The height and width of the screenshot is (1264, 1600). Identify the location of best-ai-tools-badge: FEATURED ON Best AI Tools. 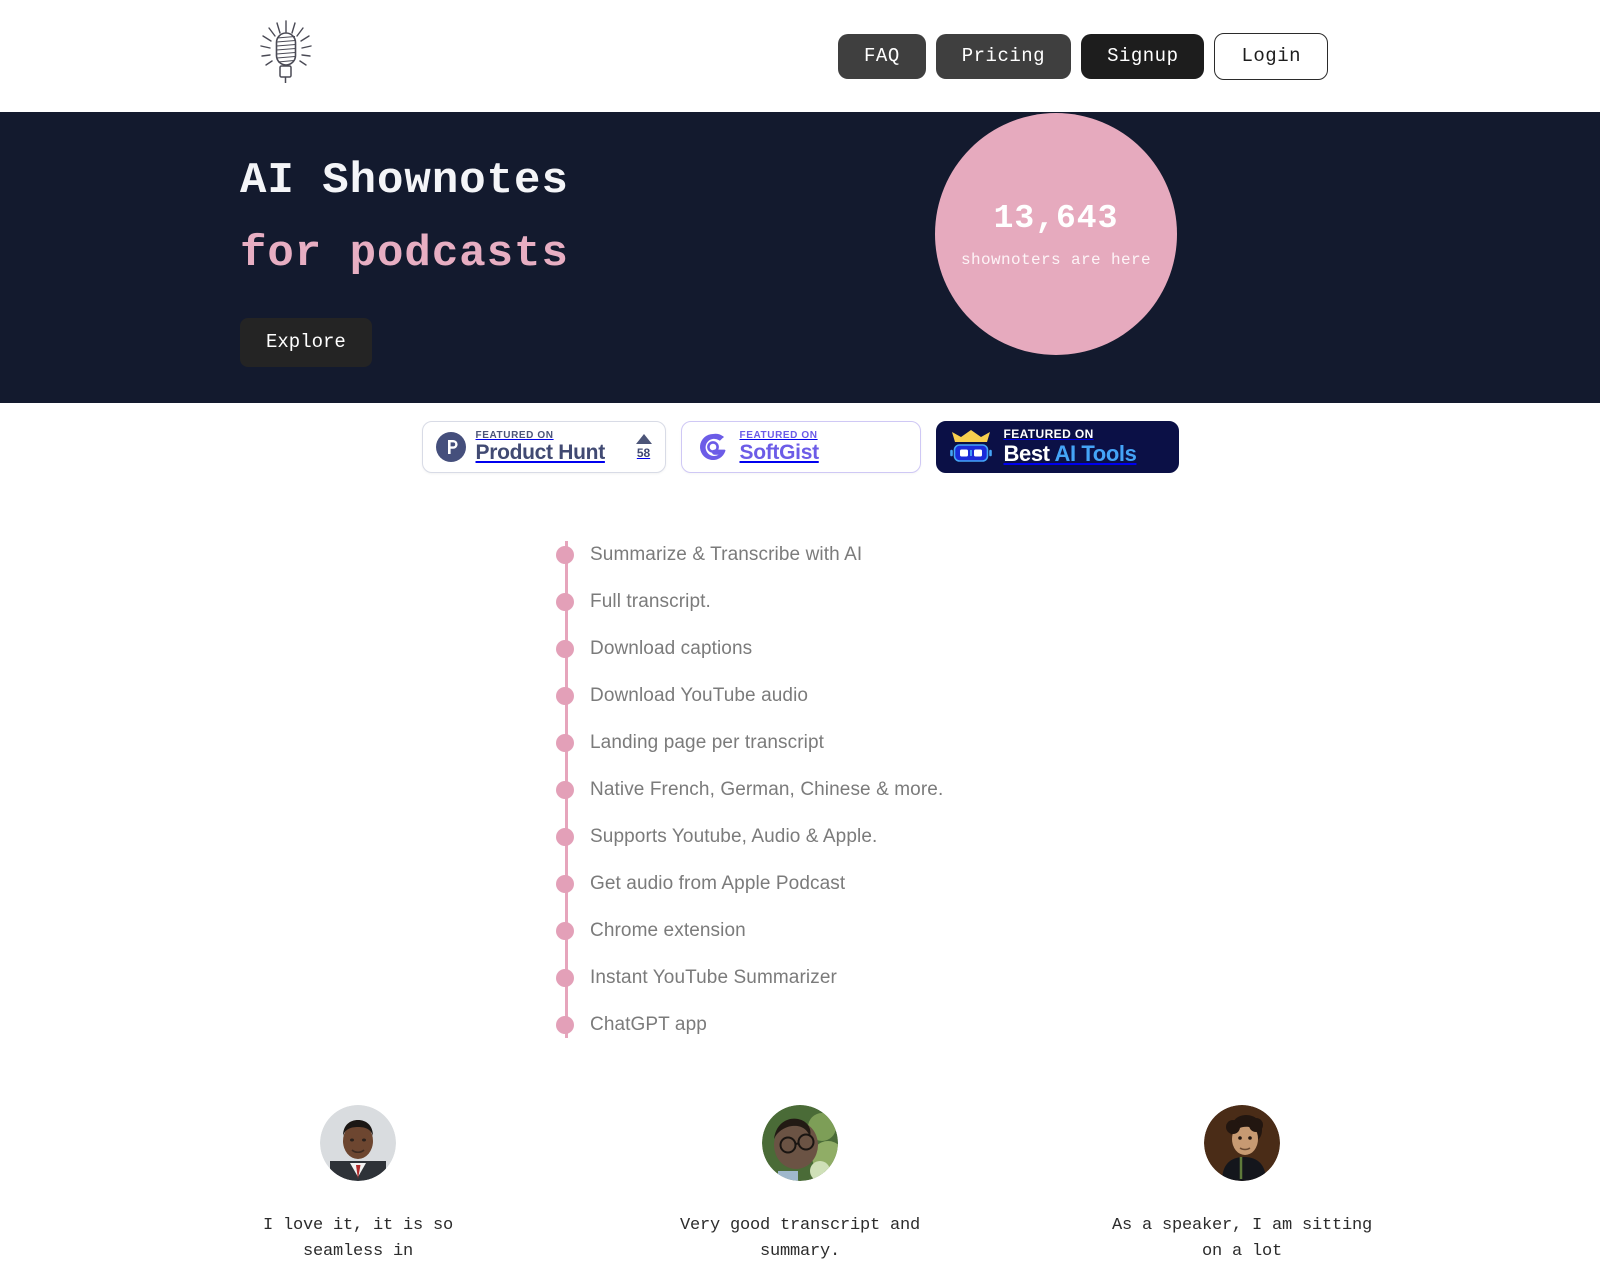
(1057, 447).